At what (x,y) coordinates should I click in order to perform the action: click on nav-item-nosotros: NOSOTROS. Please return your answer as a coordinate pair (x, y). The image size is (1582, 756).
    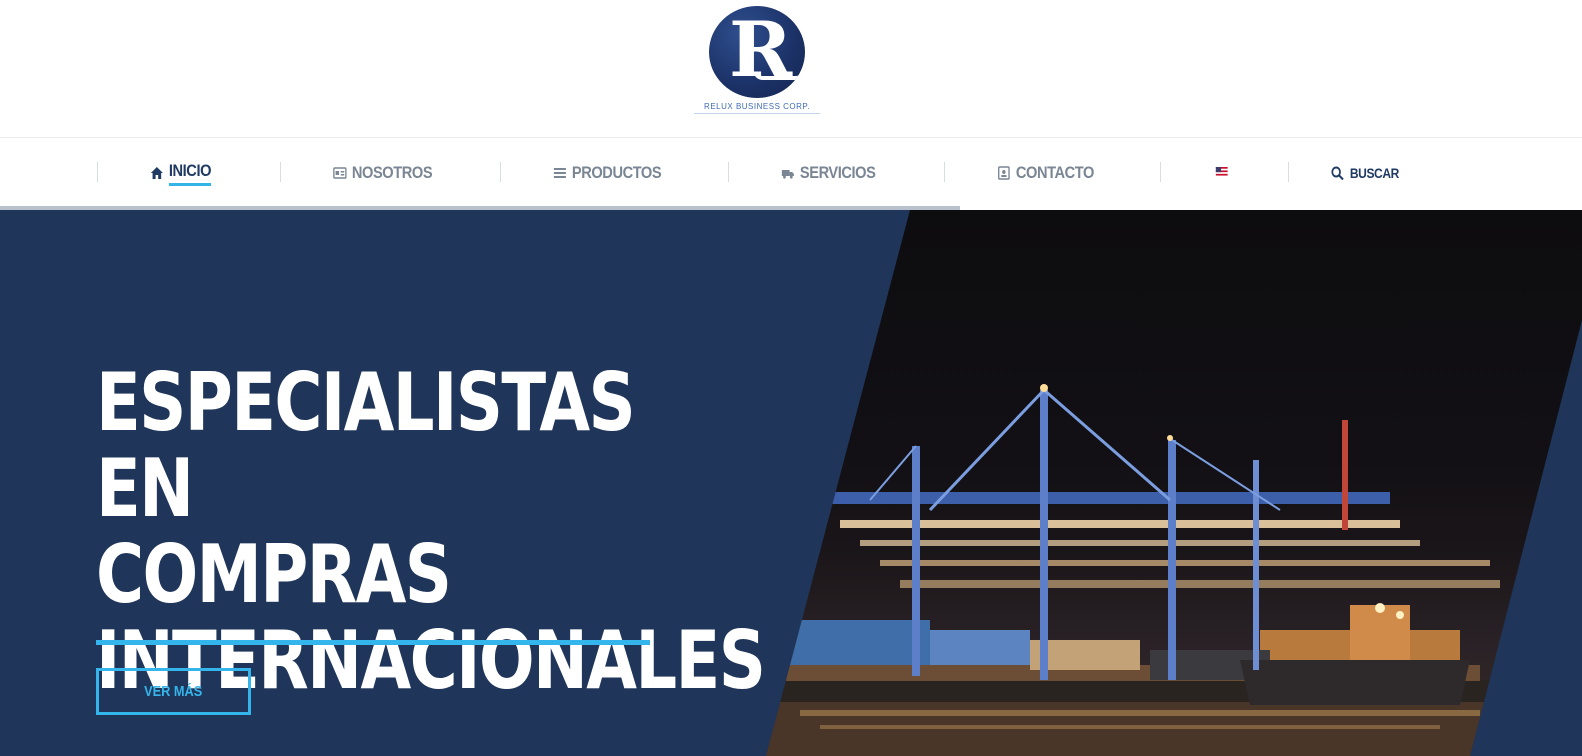
    Looking at the image, I should click on (383, 173).